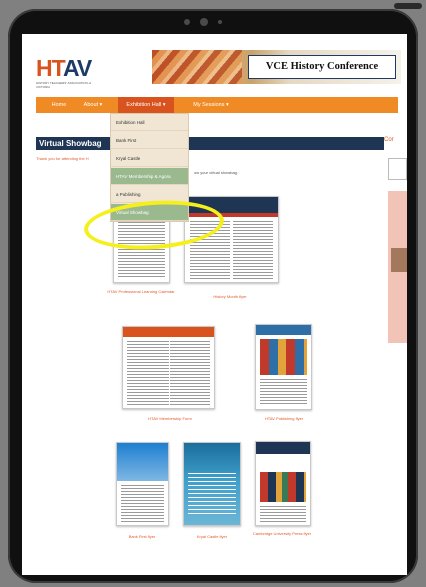 The height and width of the screenshot is (587, 426). I want to click on camera-lens, so click(204, 22).